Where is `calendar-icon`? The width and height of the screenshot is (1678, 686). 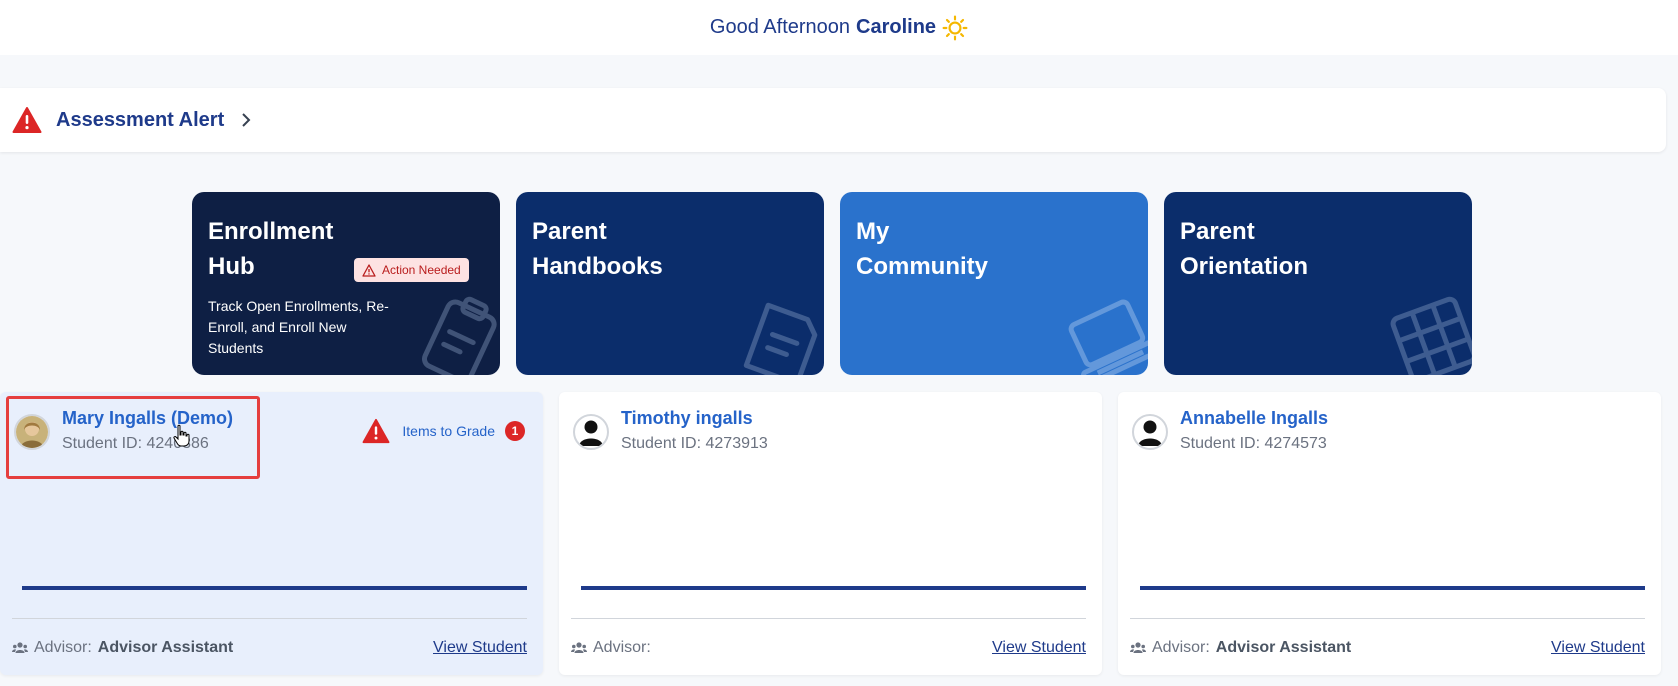 calendar-icon is located at coordinates (1431, 335).